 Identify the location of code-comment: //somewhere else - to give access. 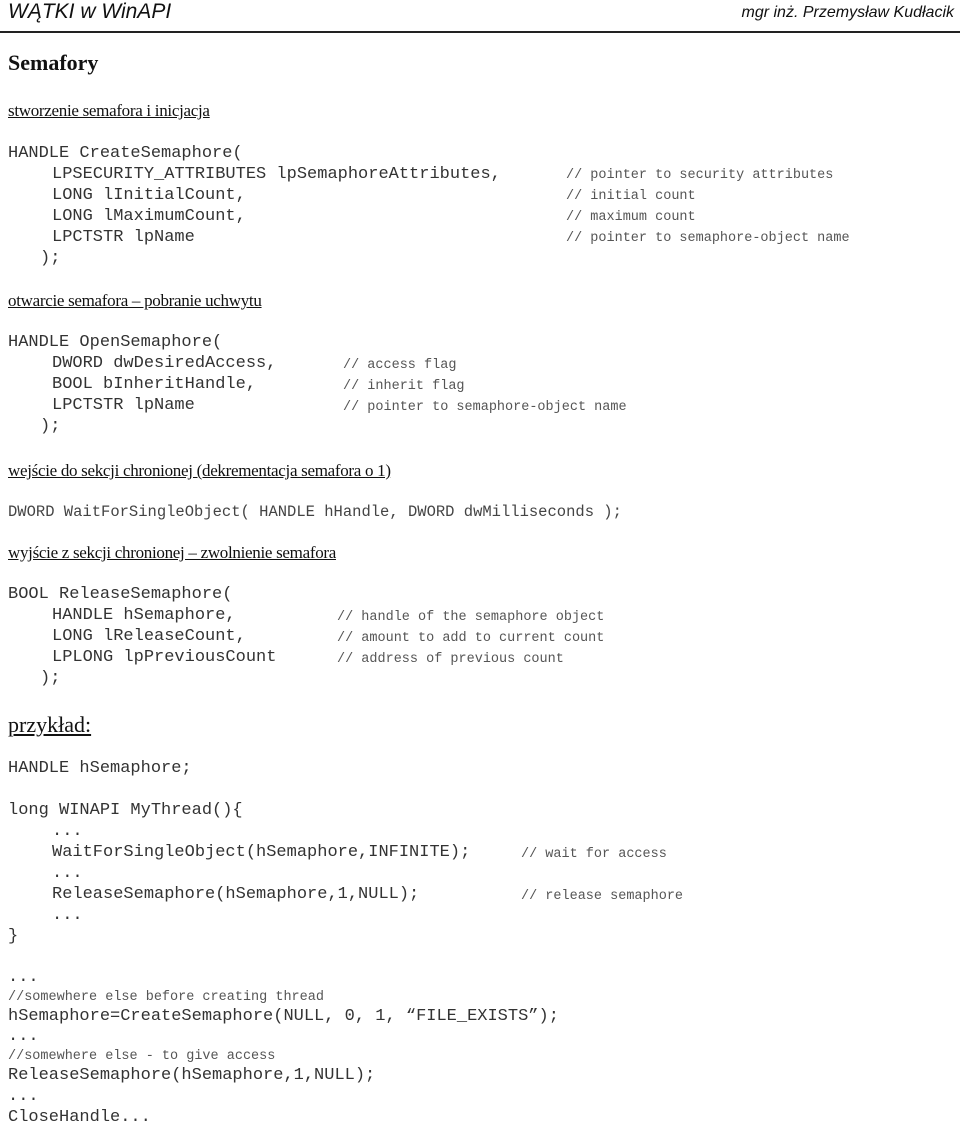
(142, 1056).